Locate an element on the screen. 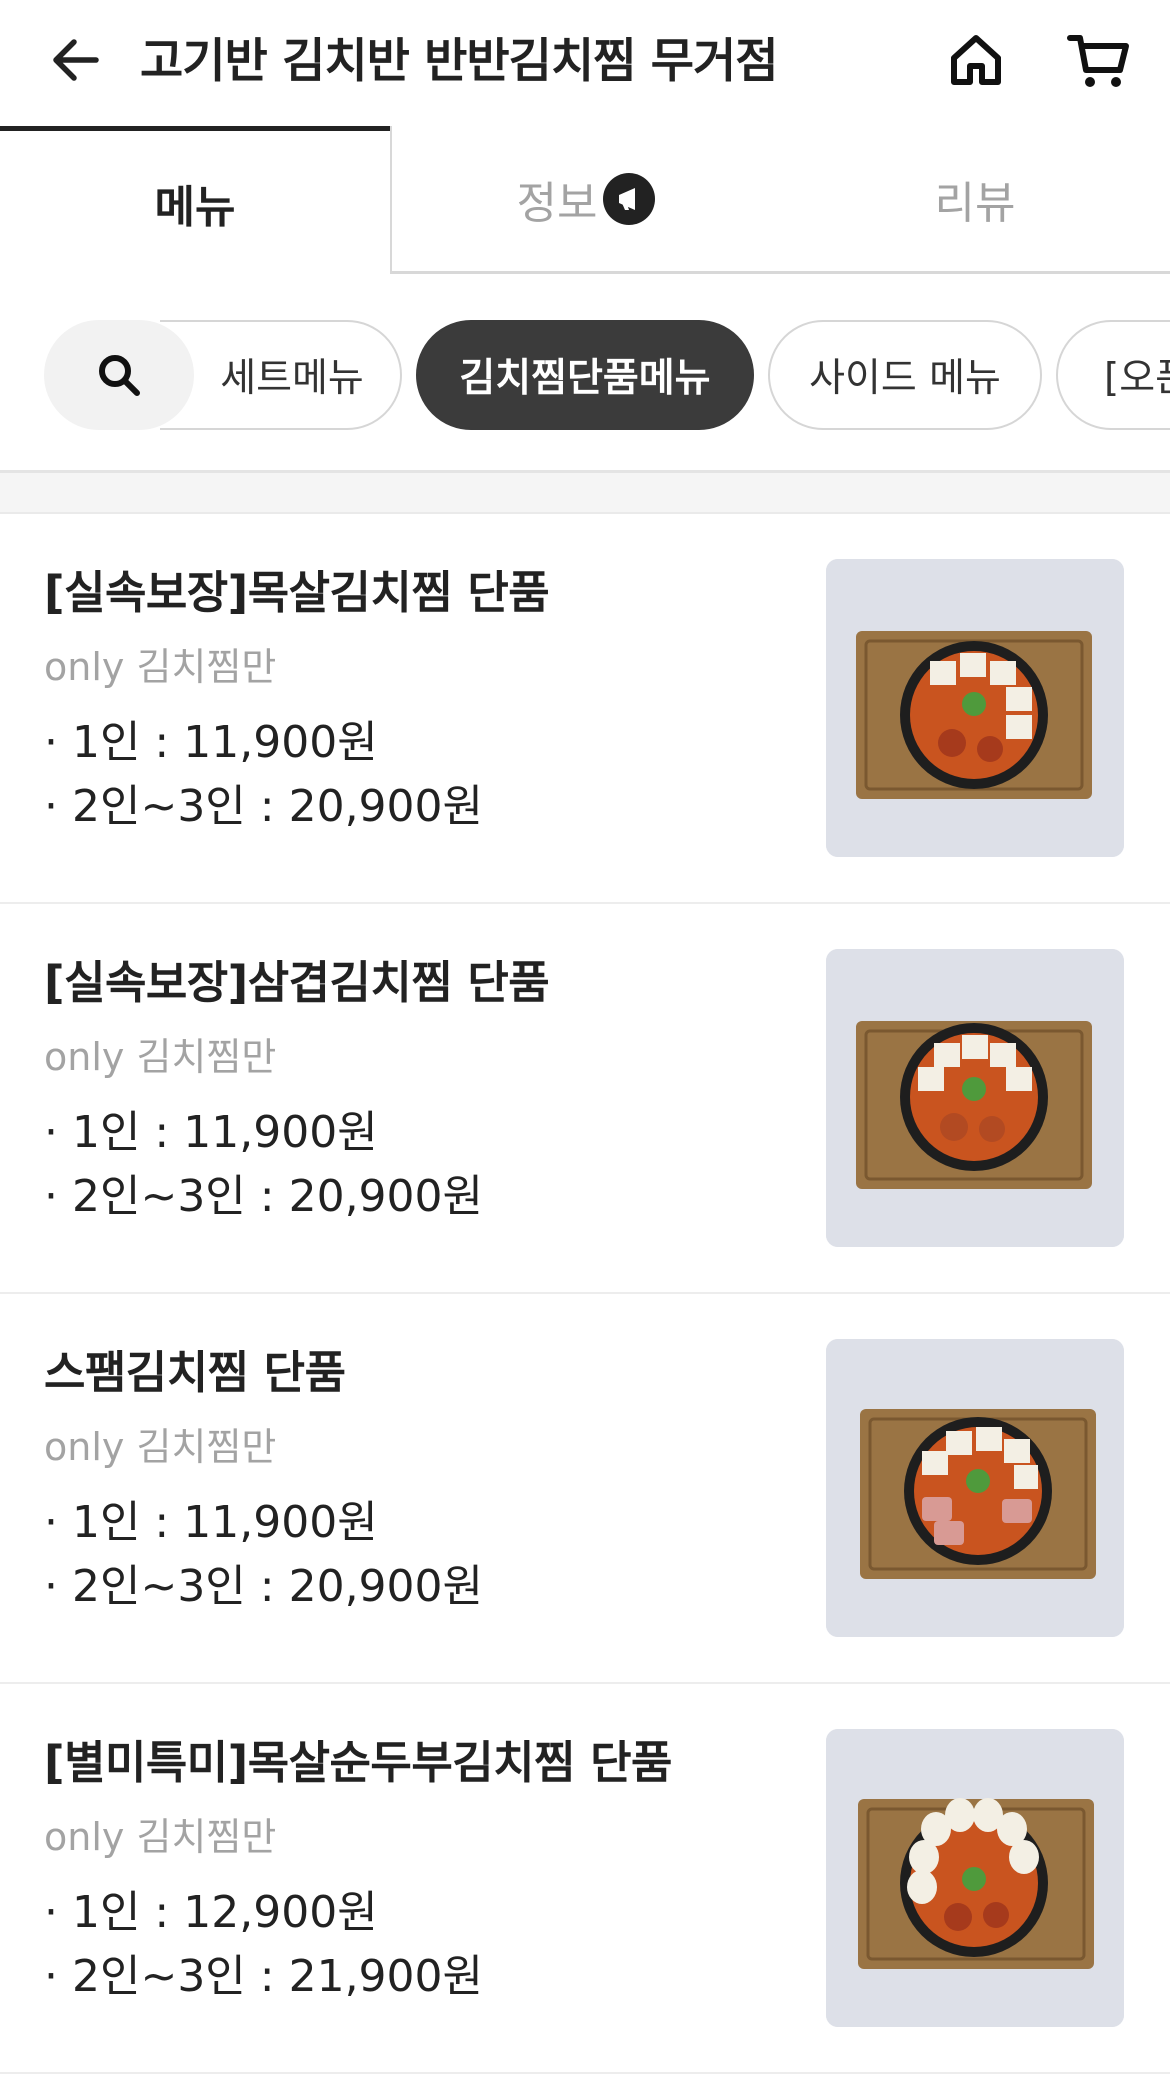 The image size is (1170, 2084). top-app-bar: 고기반 김치반 반반김치찜 무거점 is located at coordinates (585, 63).